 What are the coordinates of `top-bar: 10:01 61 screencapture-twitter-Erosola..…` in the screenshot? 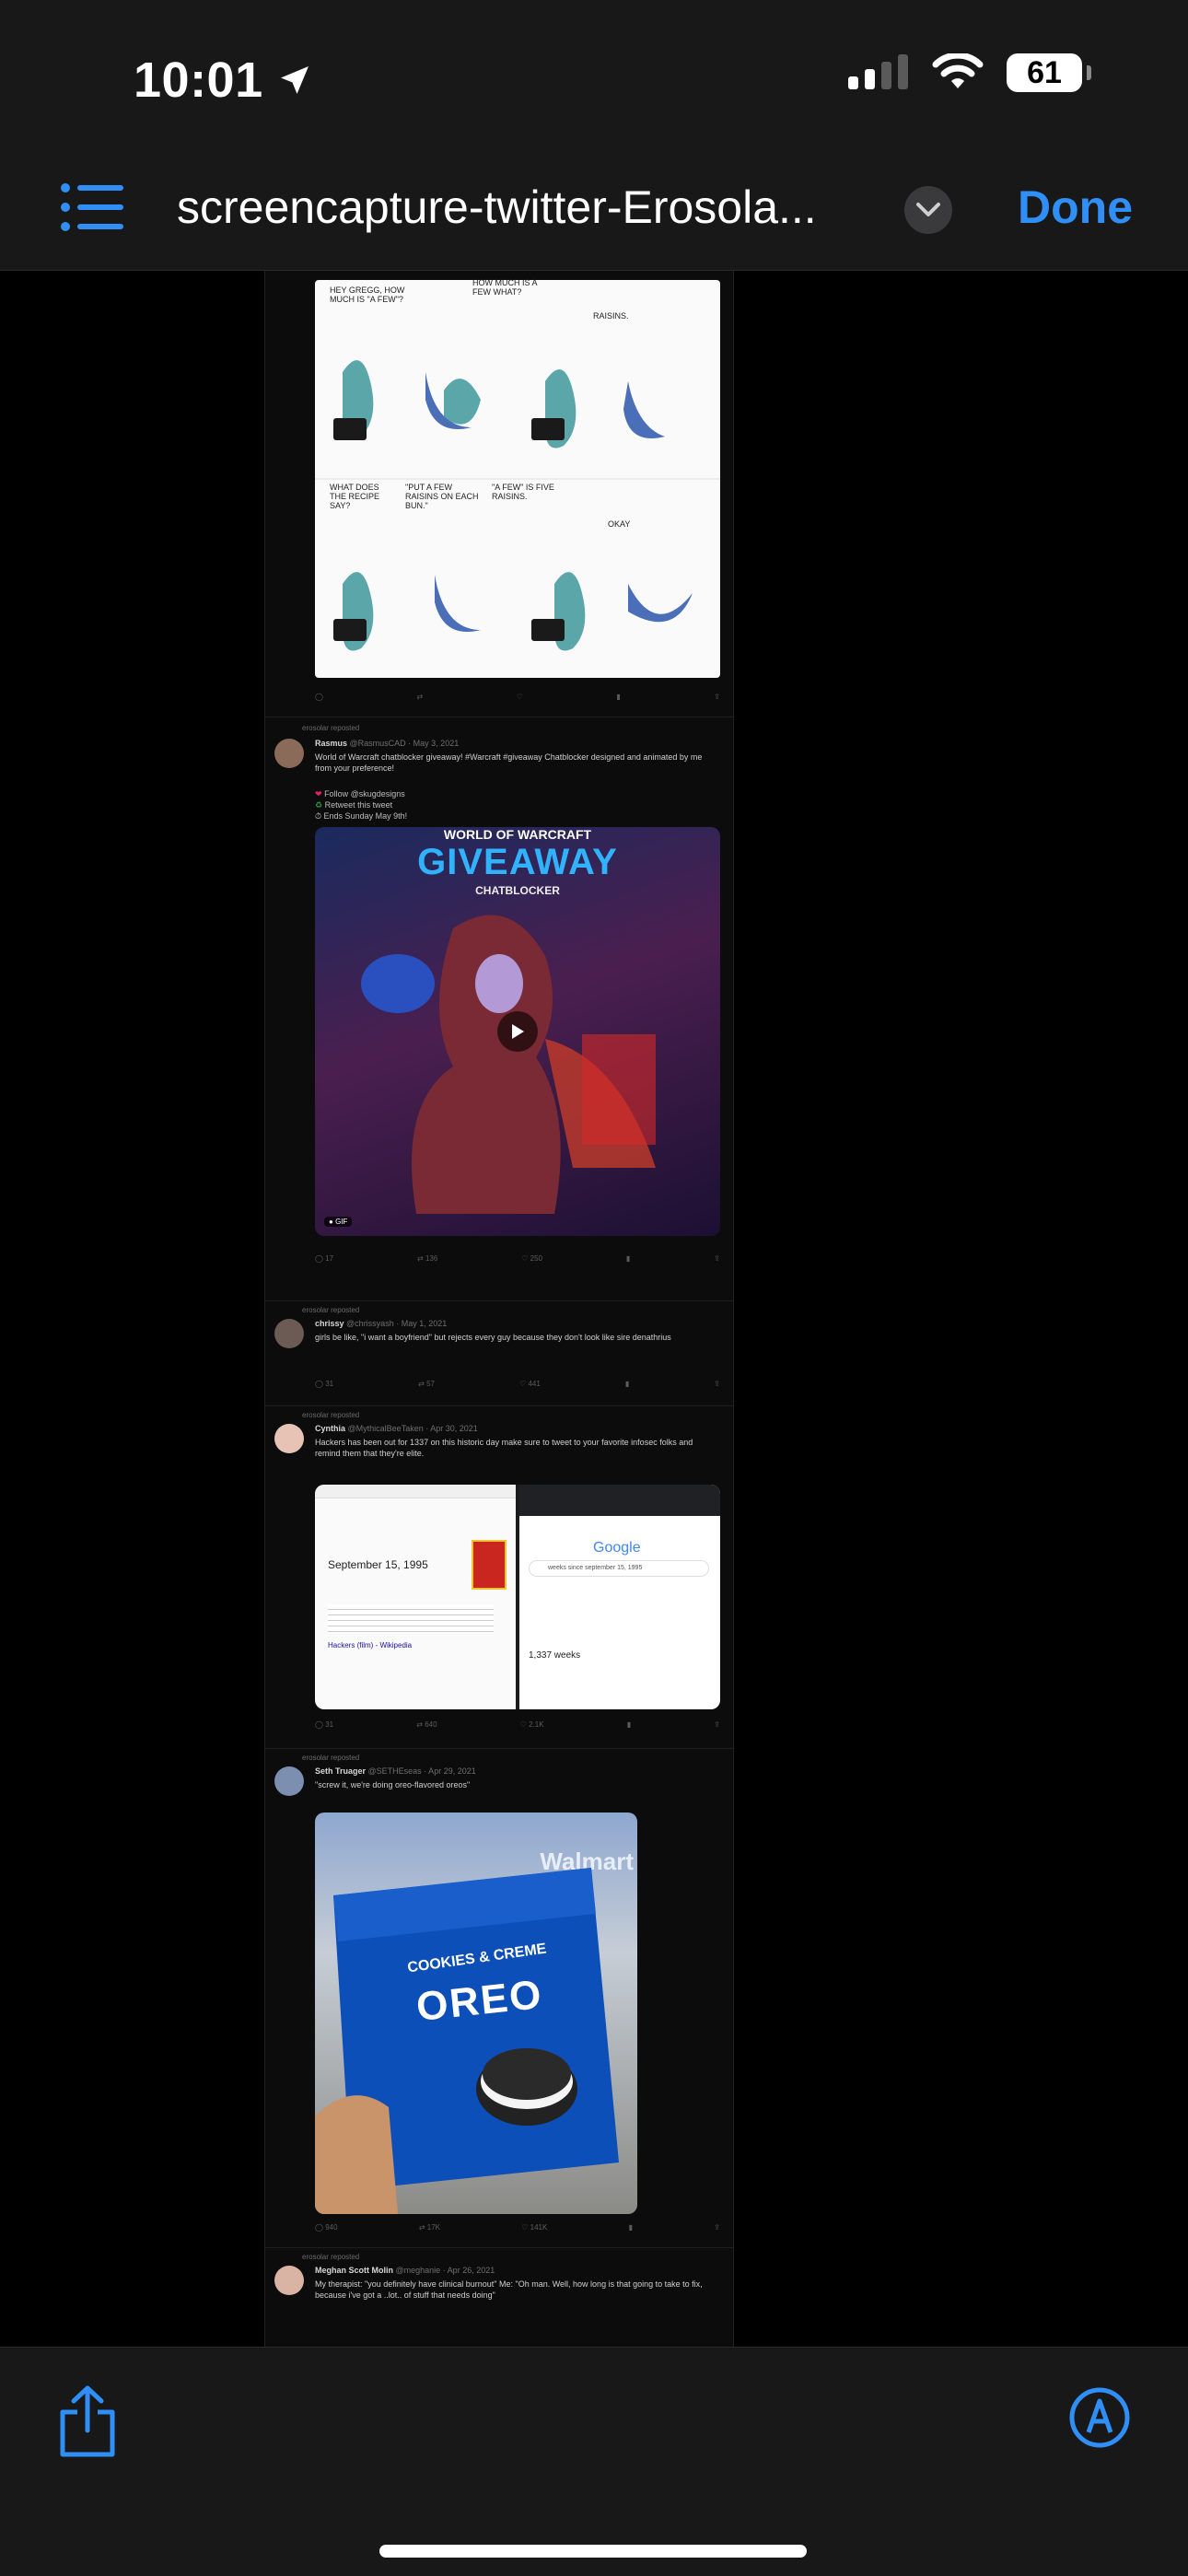 It's located at (594, 135).